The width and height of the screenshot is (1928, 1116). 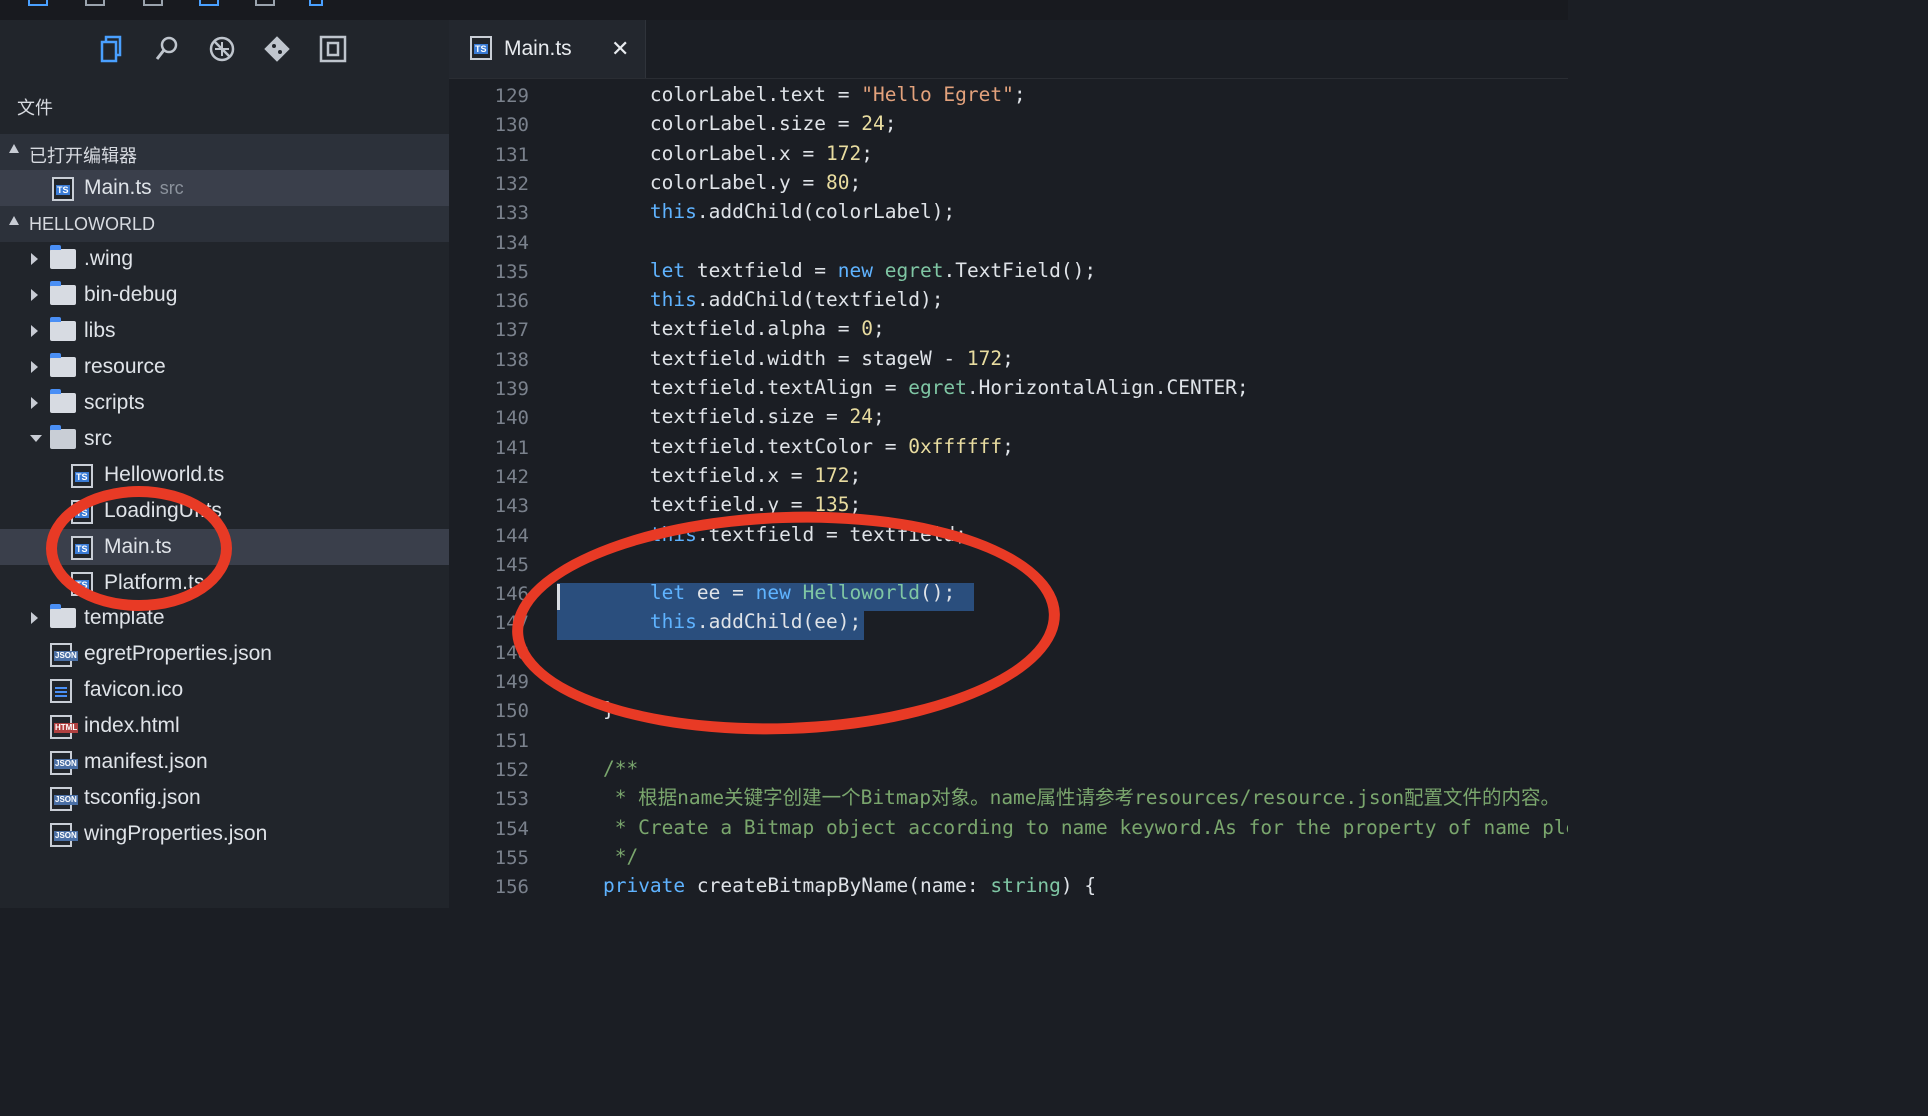 What do you see at coordinates (511, 887) in the screenshot?
I see `line-number: 156` at bounding box center [511, 887].